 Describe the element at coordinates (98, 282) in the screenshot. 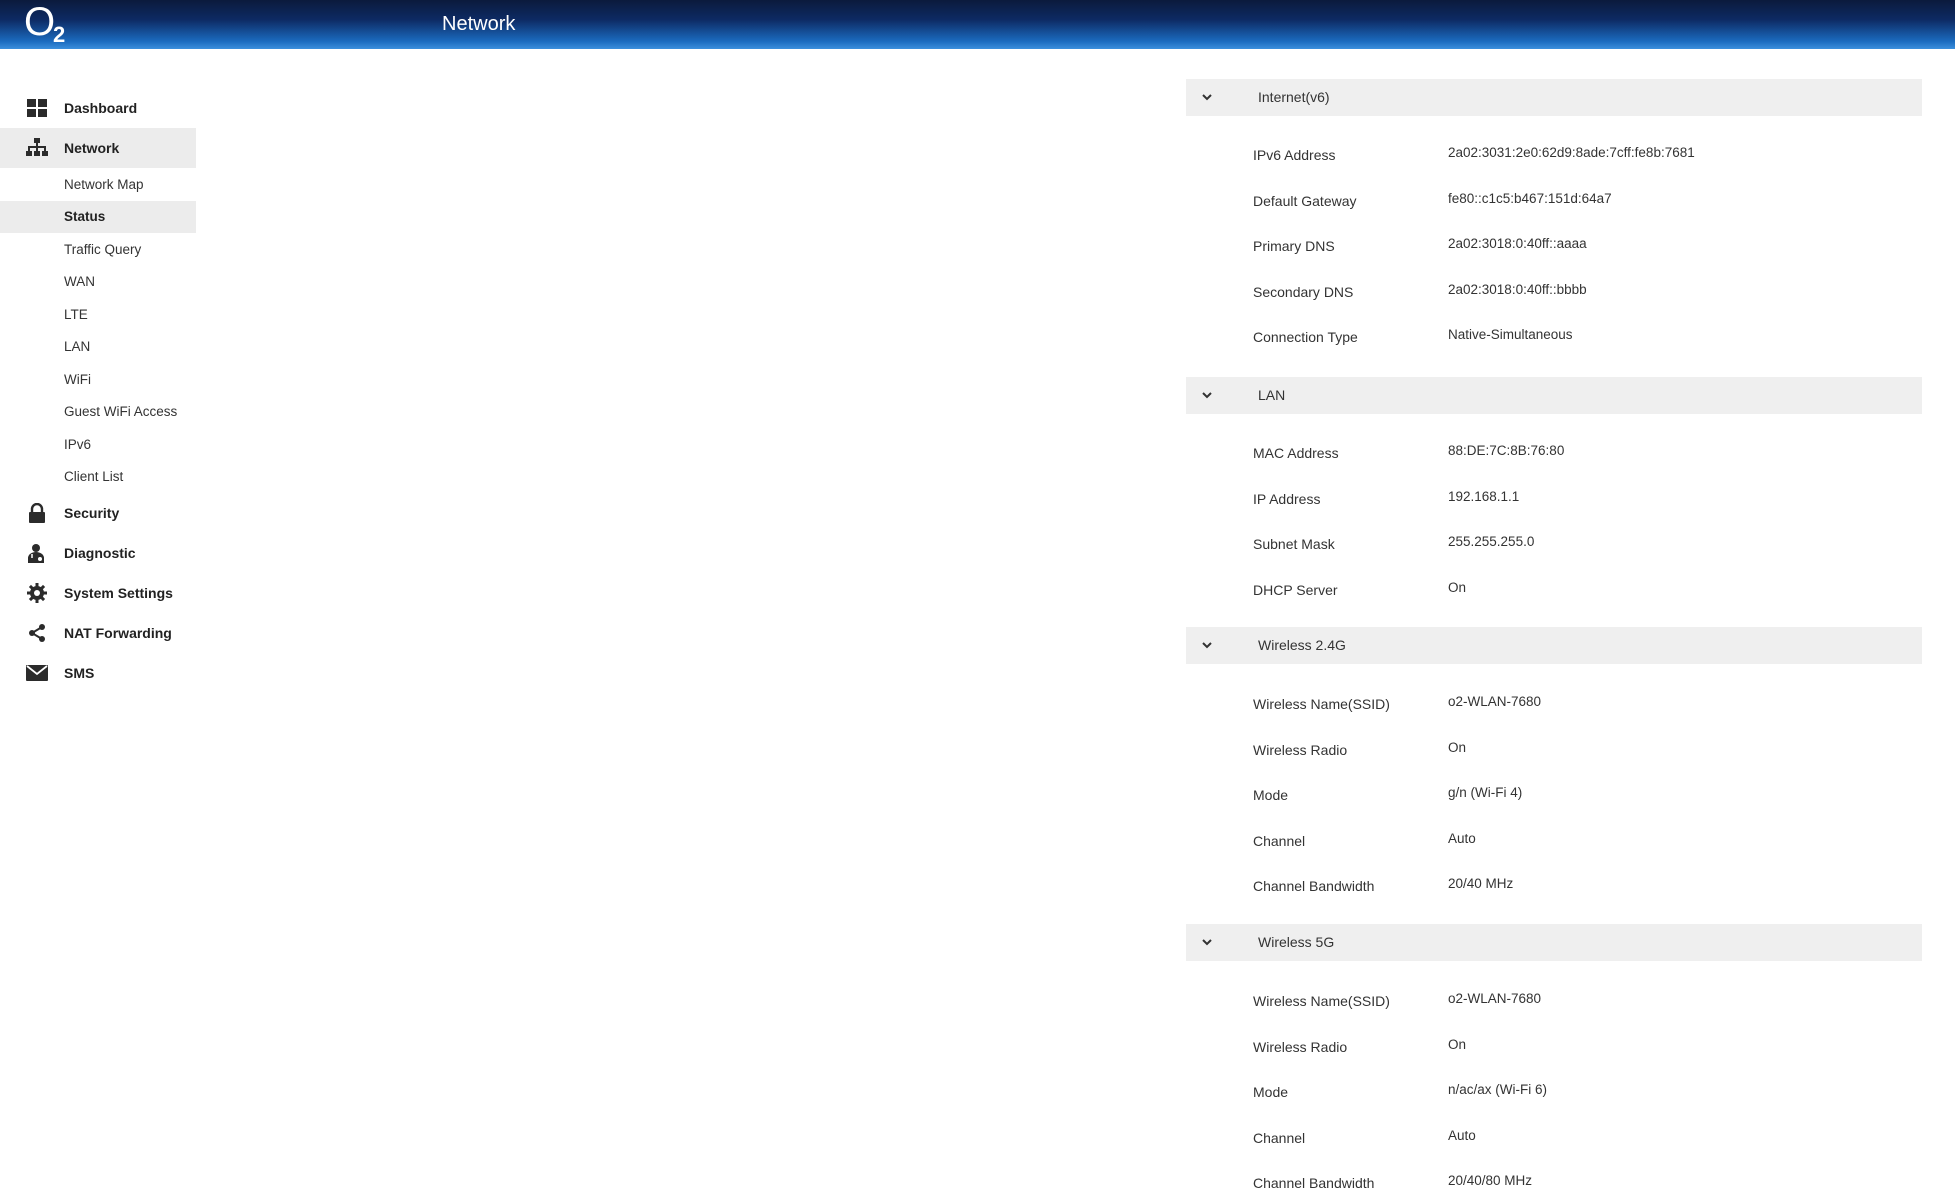

I see `sidebar-subitem-wan: WAN` at that location.